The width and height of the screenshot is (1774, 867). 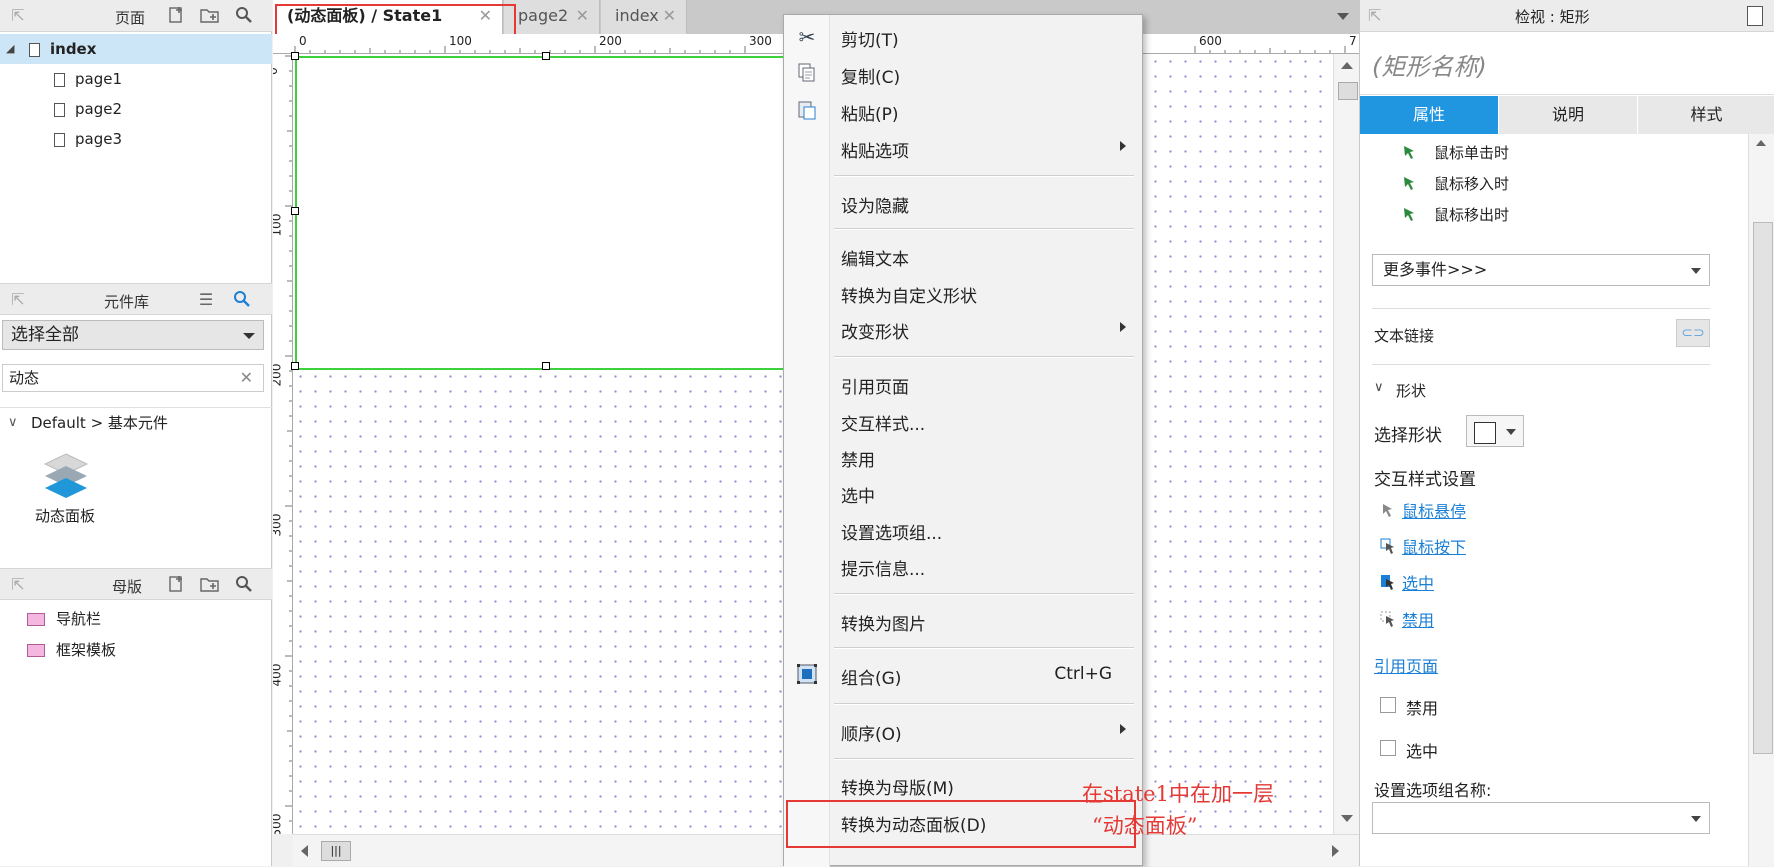 I want to click on menu-item-convert-image: 转换为图片, so click(x=963, y=621).